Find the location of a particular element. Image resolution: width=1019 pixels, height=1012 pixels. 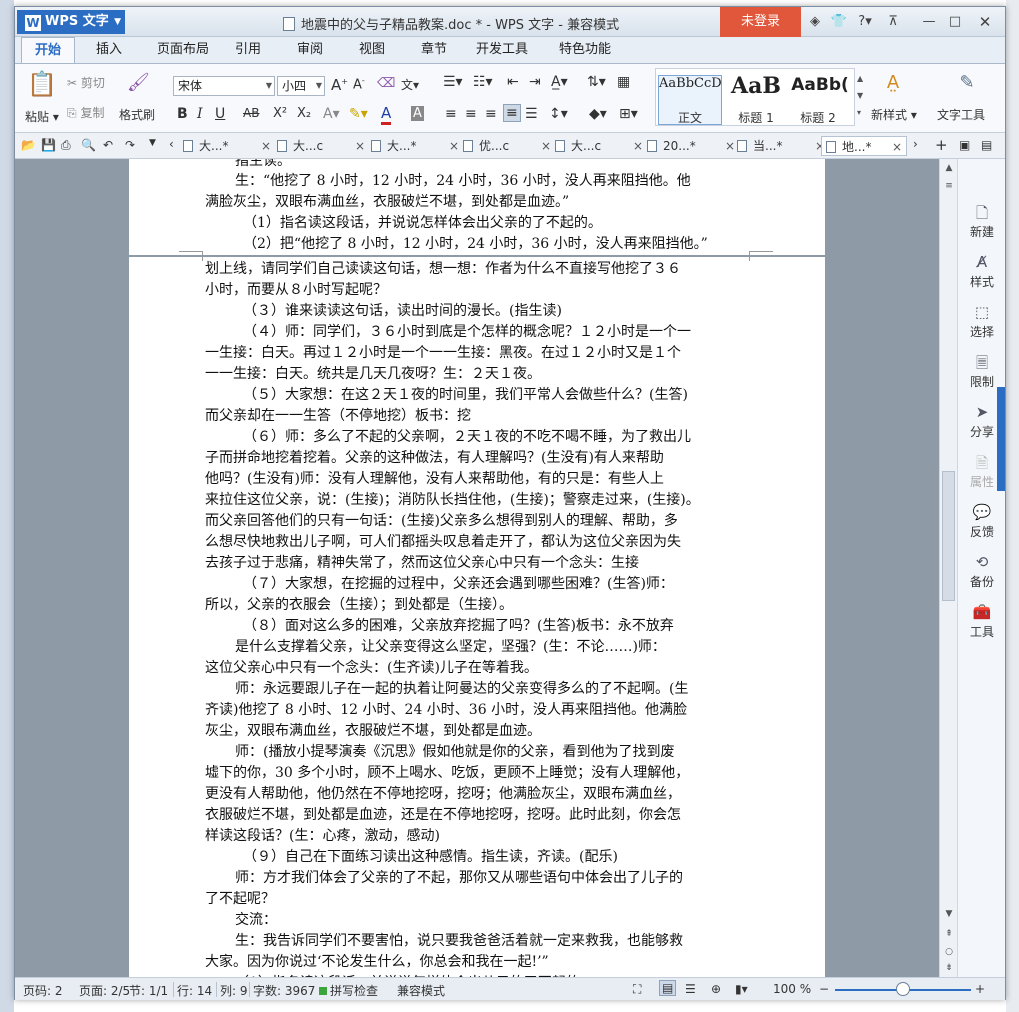

print-preview-icon: 🔍 is located at coordinates (88, 145).